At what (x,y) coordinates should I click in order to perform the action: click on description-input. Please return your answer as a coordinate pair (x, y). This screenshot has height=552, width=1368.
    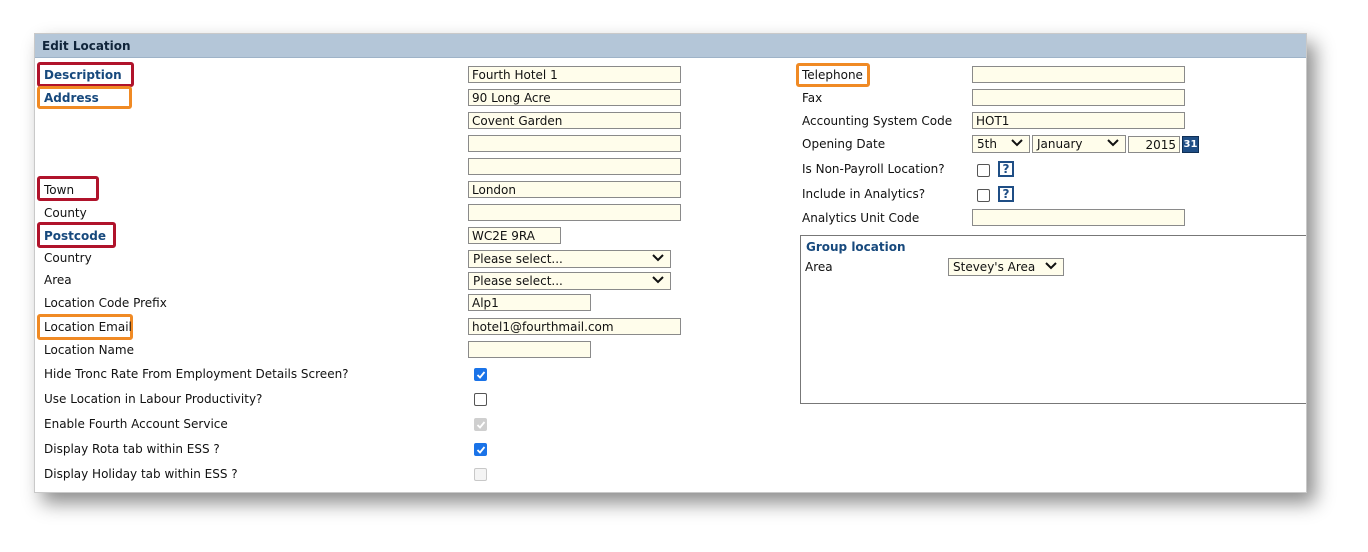
    Looking at the image, I should click on (574, 74).